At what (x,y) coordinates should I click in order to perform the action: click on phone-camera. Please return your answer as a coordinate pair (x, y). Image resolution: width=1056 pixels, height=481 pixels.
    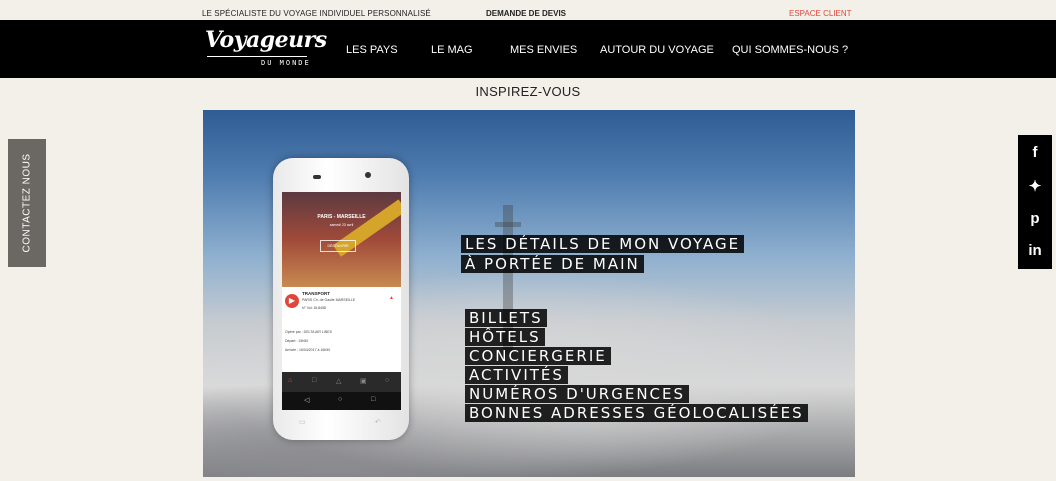
    Looking at the image, I should click on (368, 175).